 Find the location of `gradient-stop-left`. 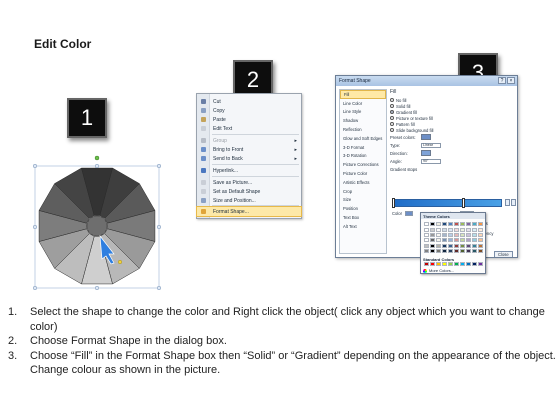

gradient-stop-left is located at coordinates (393, 203).